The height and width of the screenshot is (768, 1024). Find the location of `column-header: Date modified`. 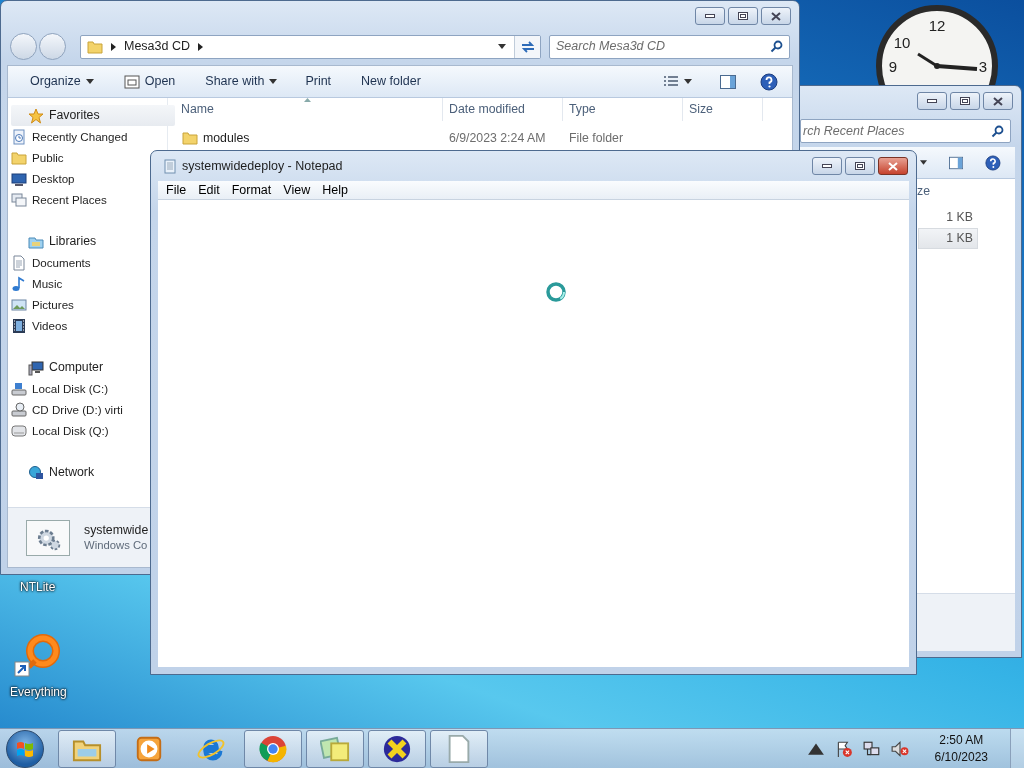

column-header: Date modified is located at coordinates (503, 109).